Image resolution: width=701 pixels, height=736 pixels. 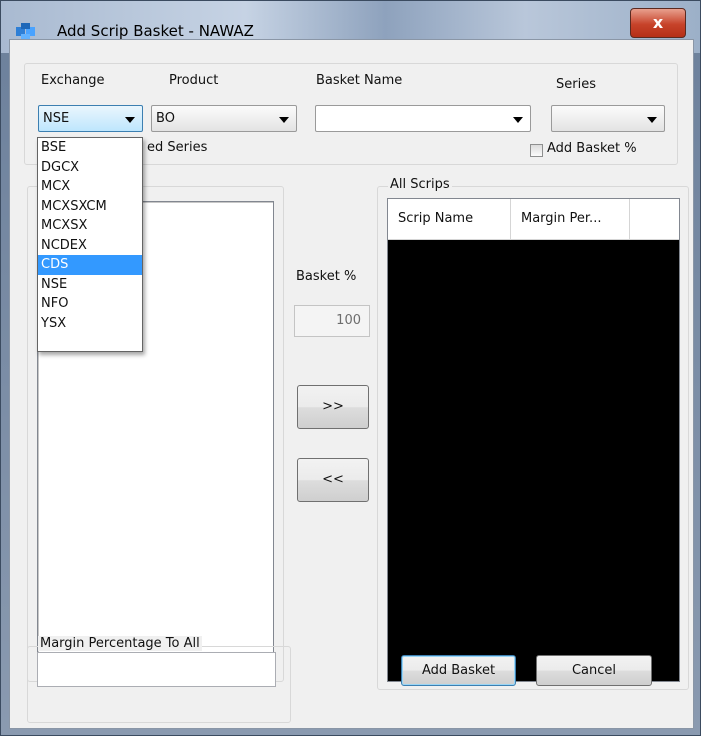 I want to click on close-button: x, so click(x=658, y=23).